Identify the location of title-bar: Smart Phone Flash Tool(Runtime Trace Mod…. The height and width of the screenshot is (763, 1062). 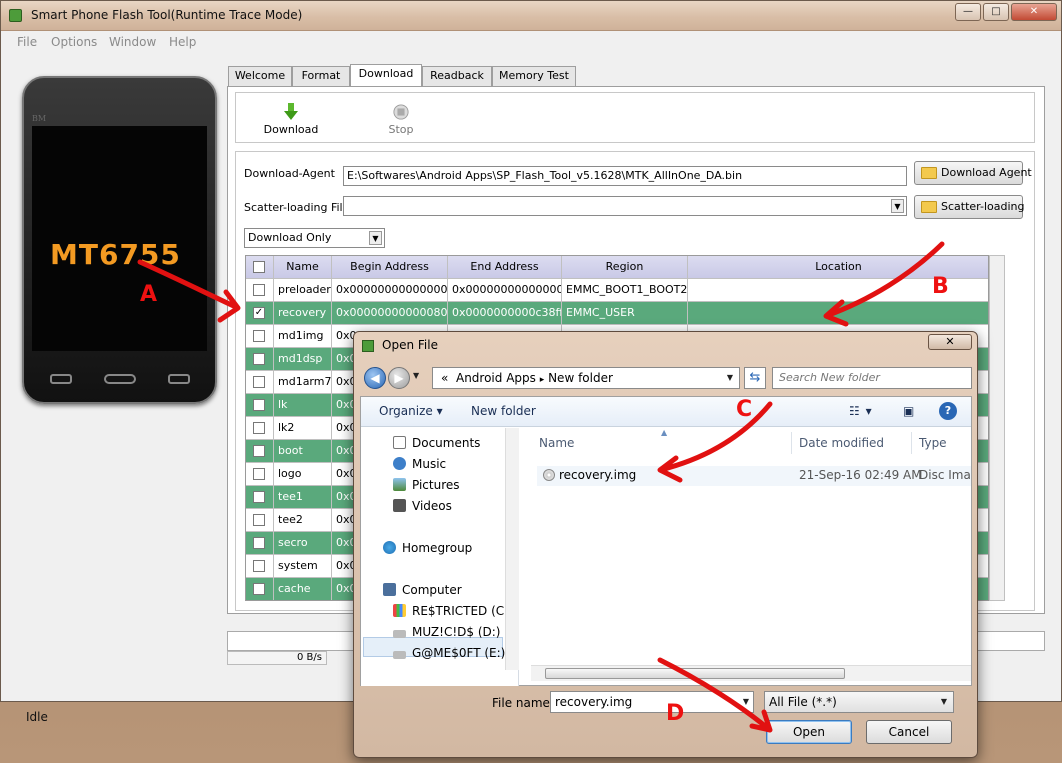
(531, 16).